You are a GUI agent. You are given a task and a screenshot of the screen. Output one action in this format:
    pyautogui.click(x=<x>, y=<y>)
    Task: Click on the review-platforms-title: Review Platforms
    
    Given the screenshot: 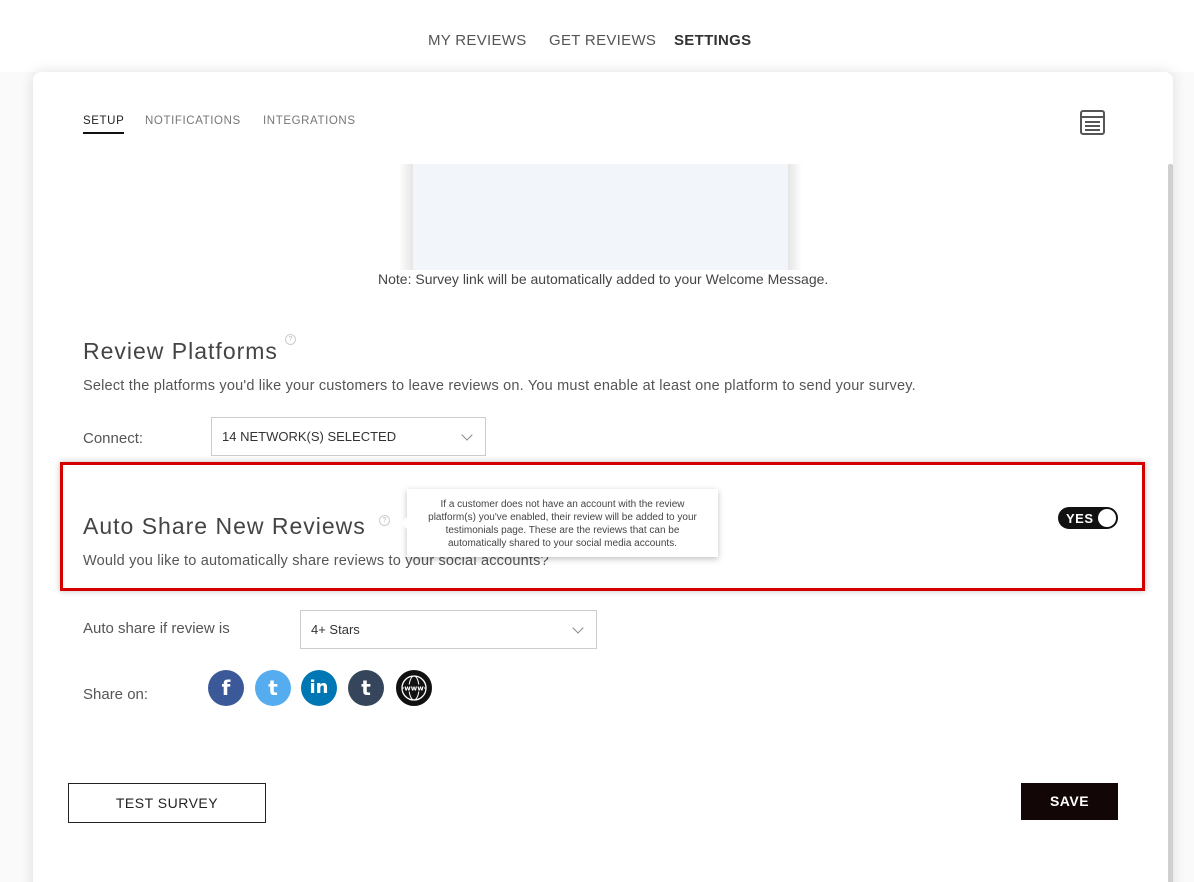 What is the action you would take?
    pyautogui.click(x=180, y=351)
    